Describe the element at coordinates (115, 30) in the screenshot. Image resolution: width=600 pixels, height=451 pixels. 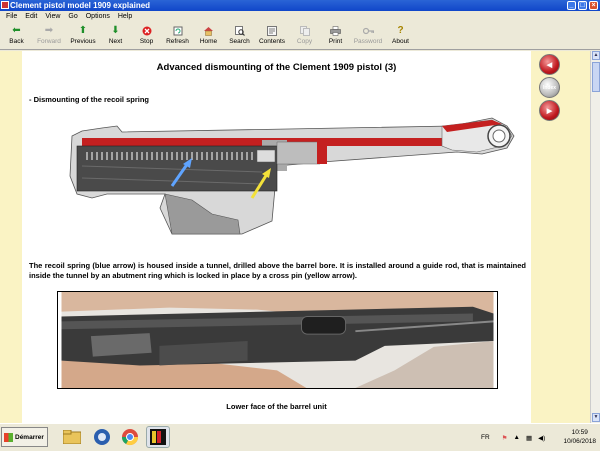
I see `down-arrow-icon: ⬇` at that location.